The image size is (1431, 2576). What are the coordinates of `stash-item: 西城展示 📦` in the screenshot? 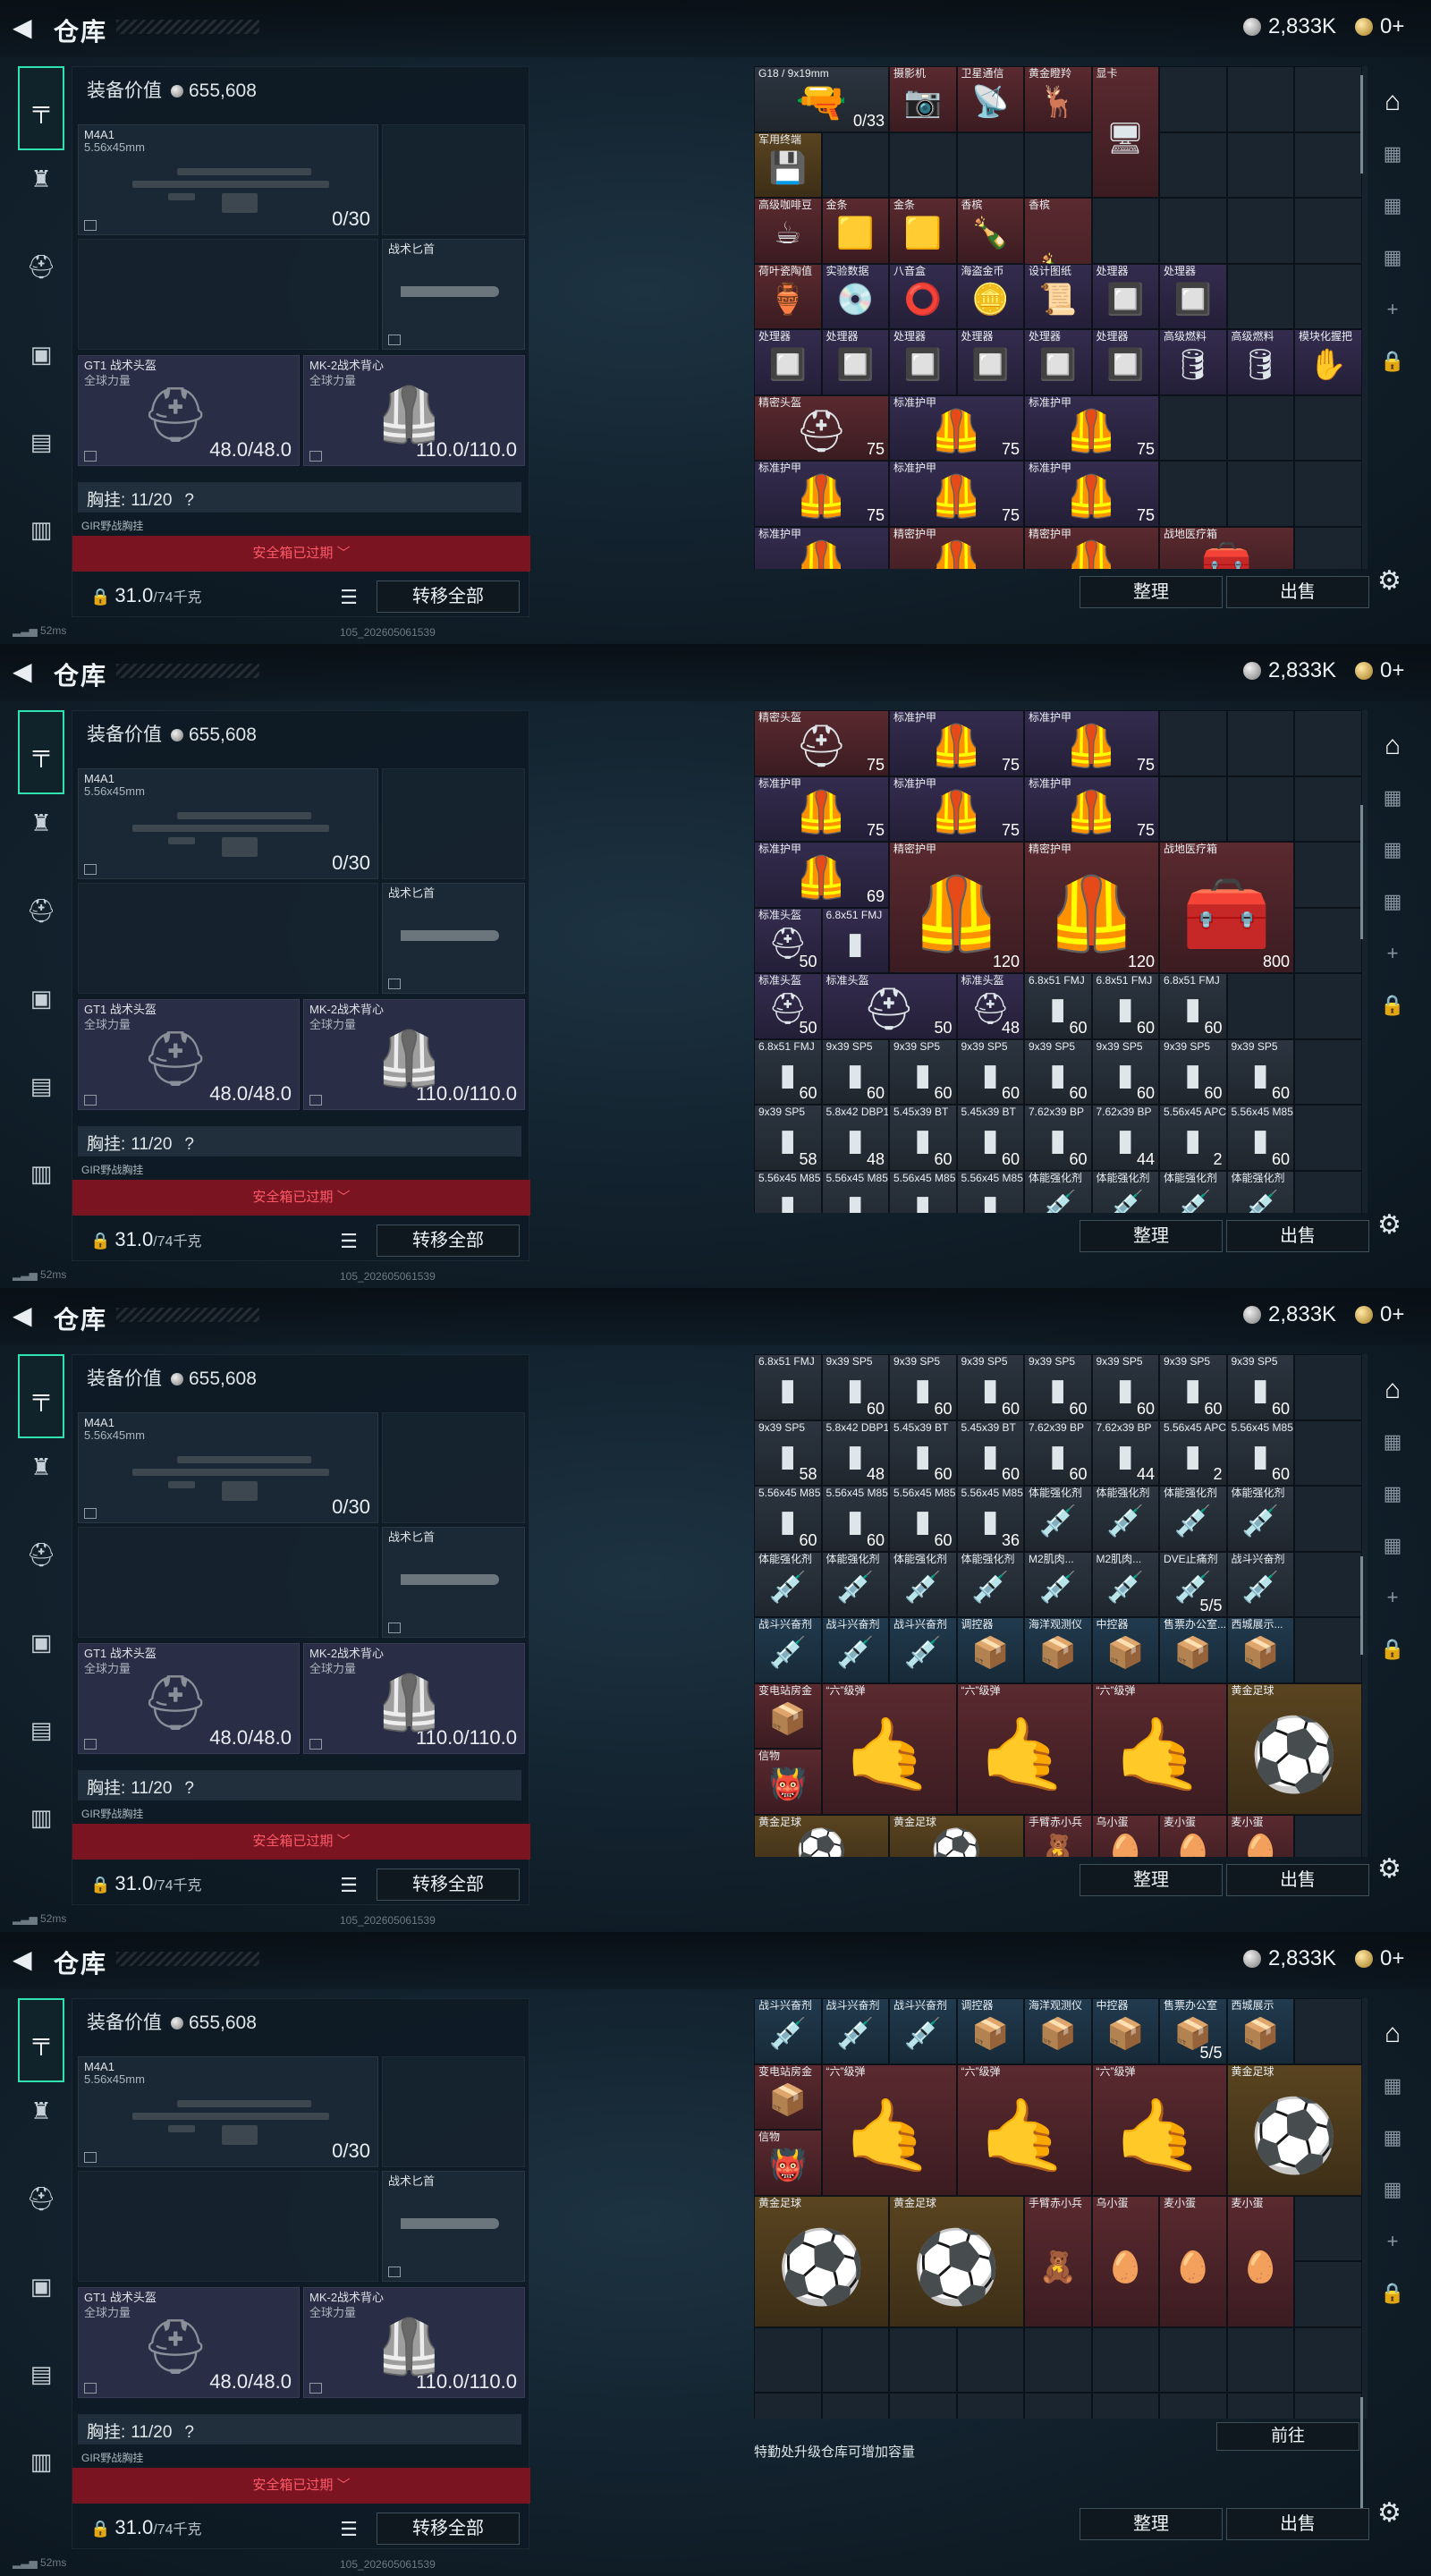 It's located at (1260, 2031).